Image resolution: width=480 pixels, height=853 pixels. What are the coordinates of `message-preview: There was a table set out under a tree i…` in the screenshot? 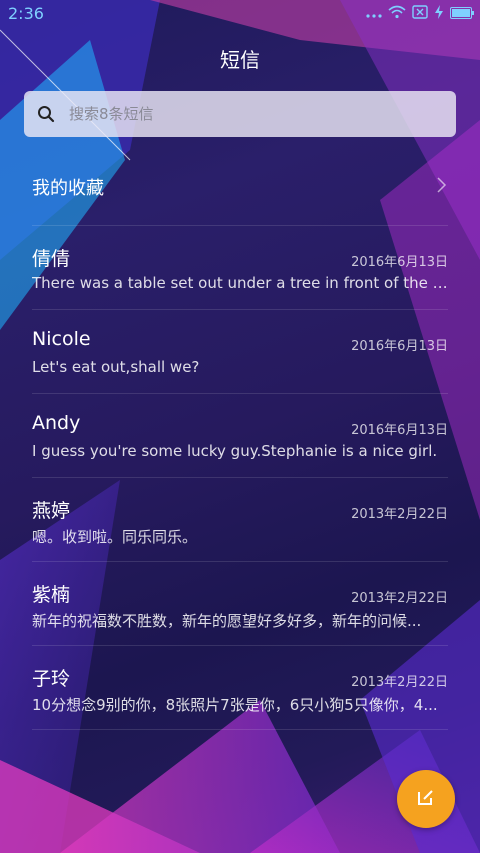 It's located at (240, 283).